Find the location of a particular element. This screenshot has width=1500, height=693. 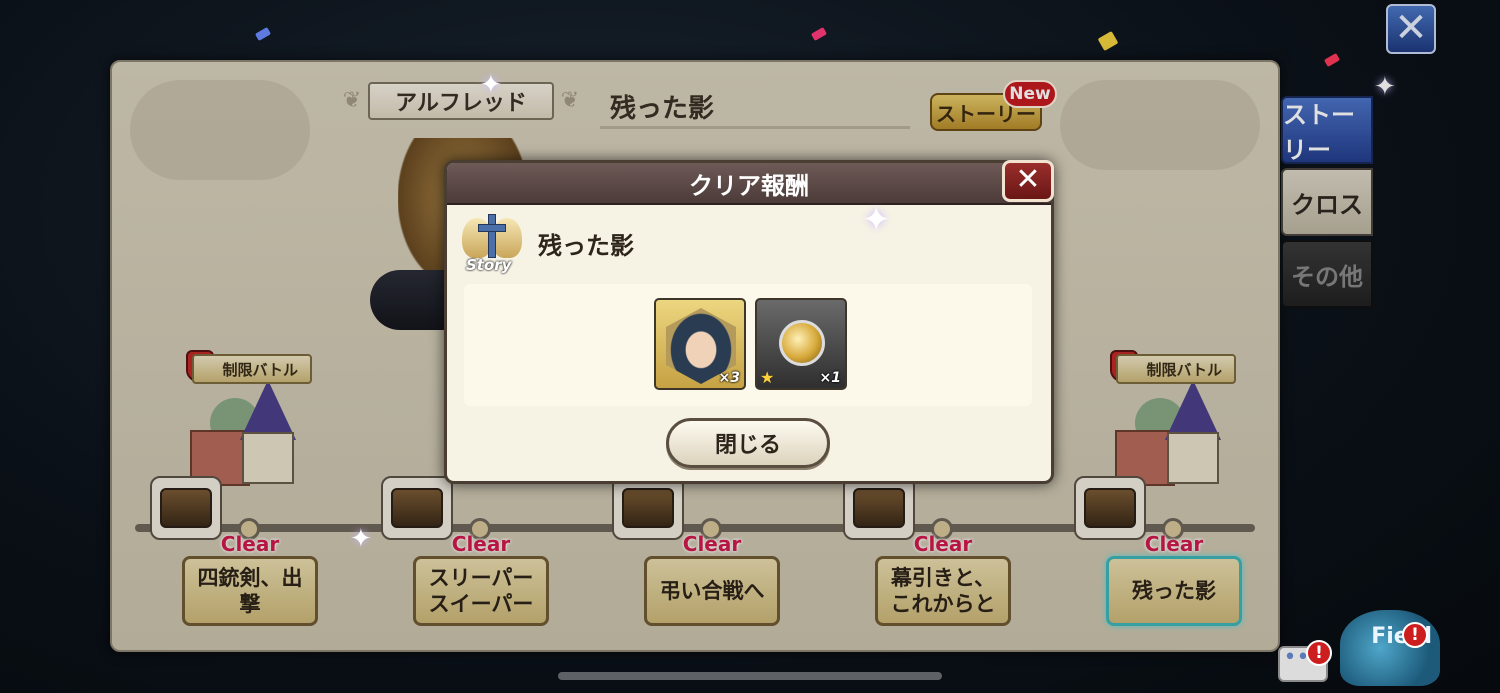

star-icon: ★ is located at coordinates (767, 377).